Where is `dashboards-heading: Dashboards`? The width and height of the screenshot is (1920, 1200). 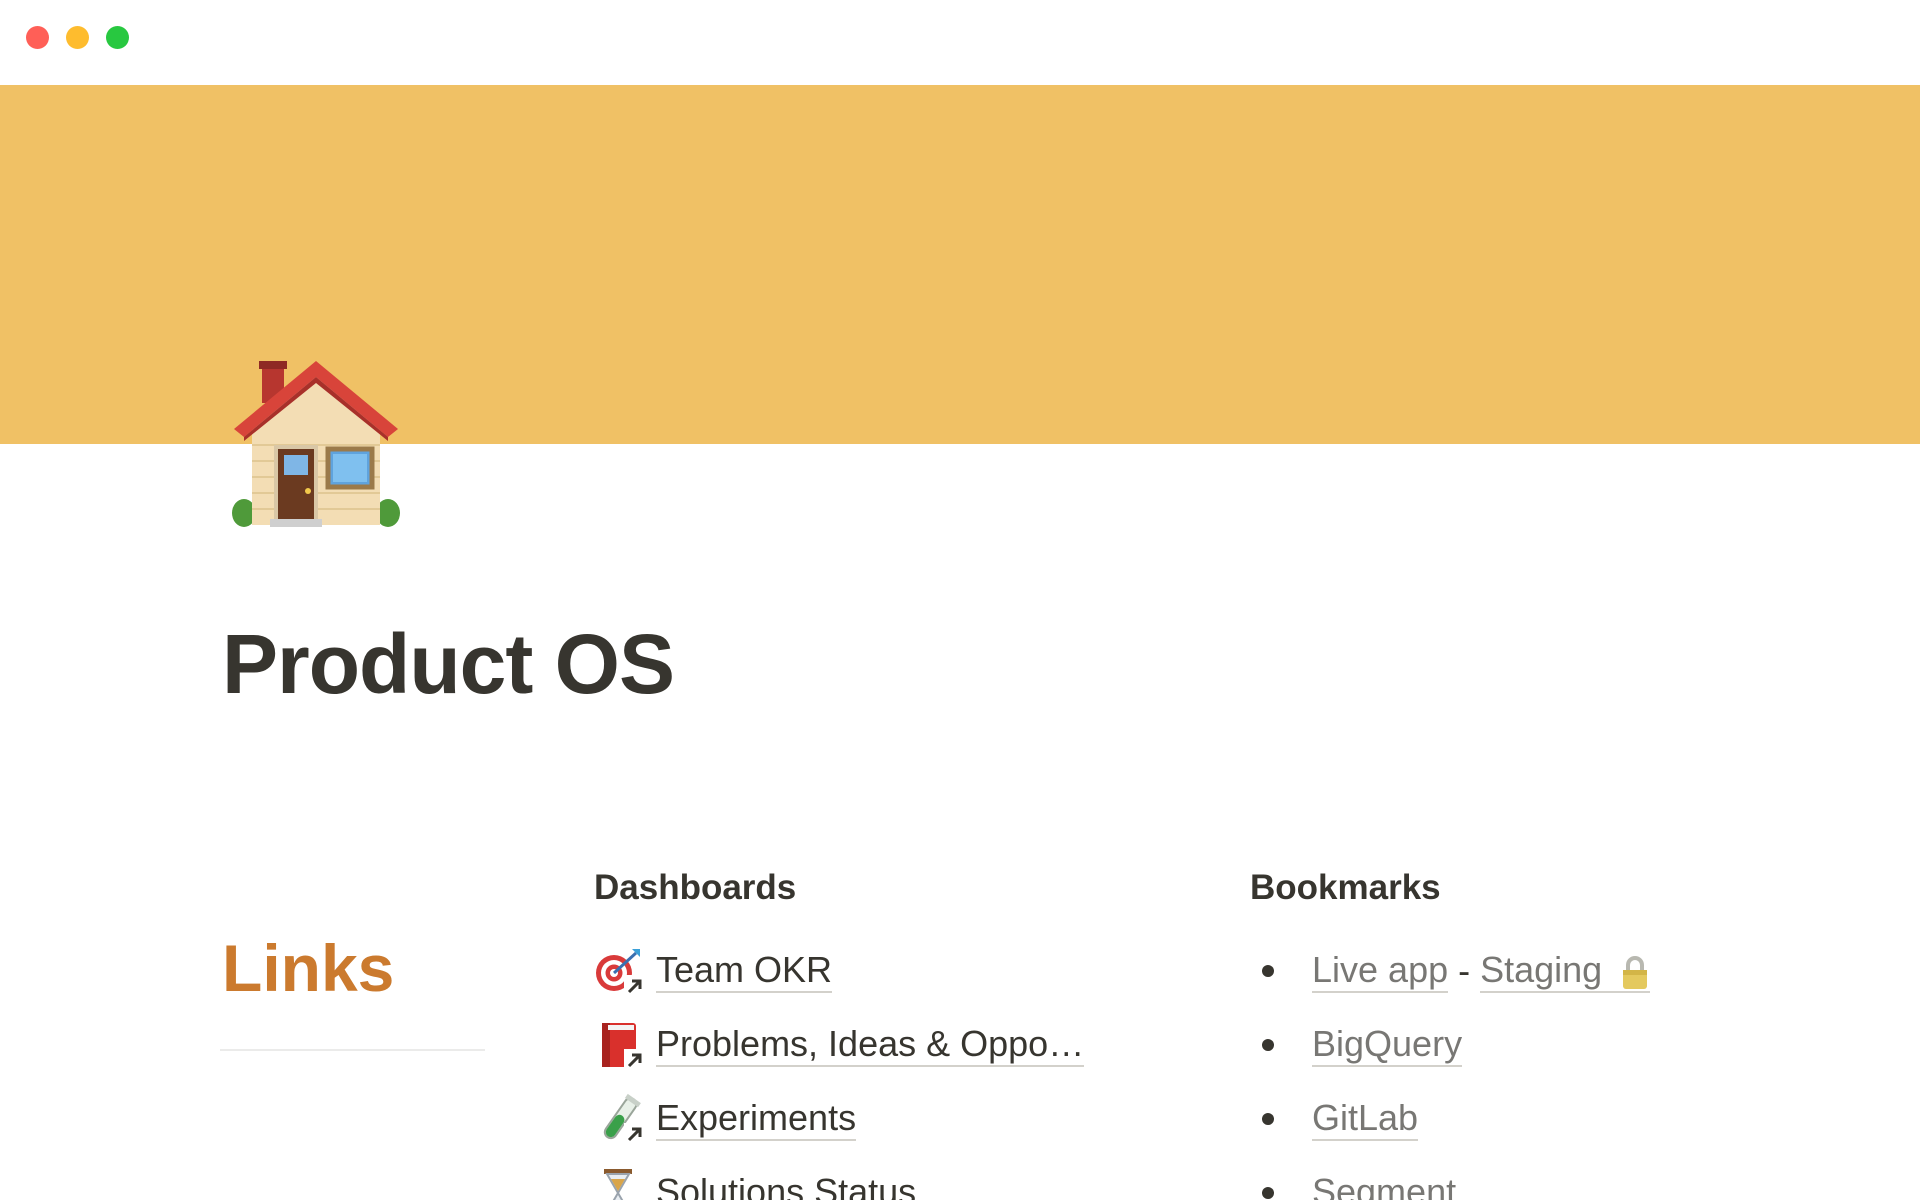
dashboards-heading: Dashboards is located at coordinates (695, 887).